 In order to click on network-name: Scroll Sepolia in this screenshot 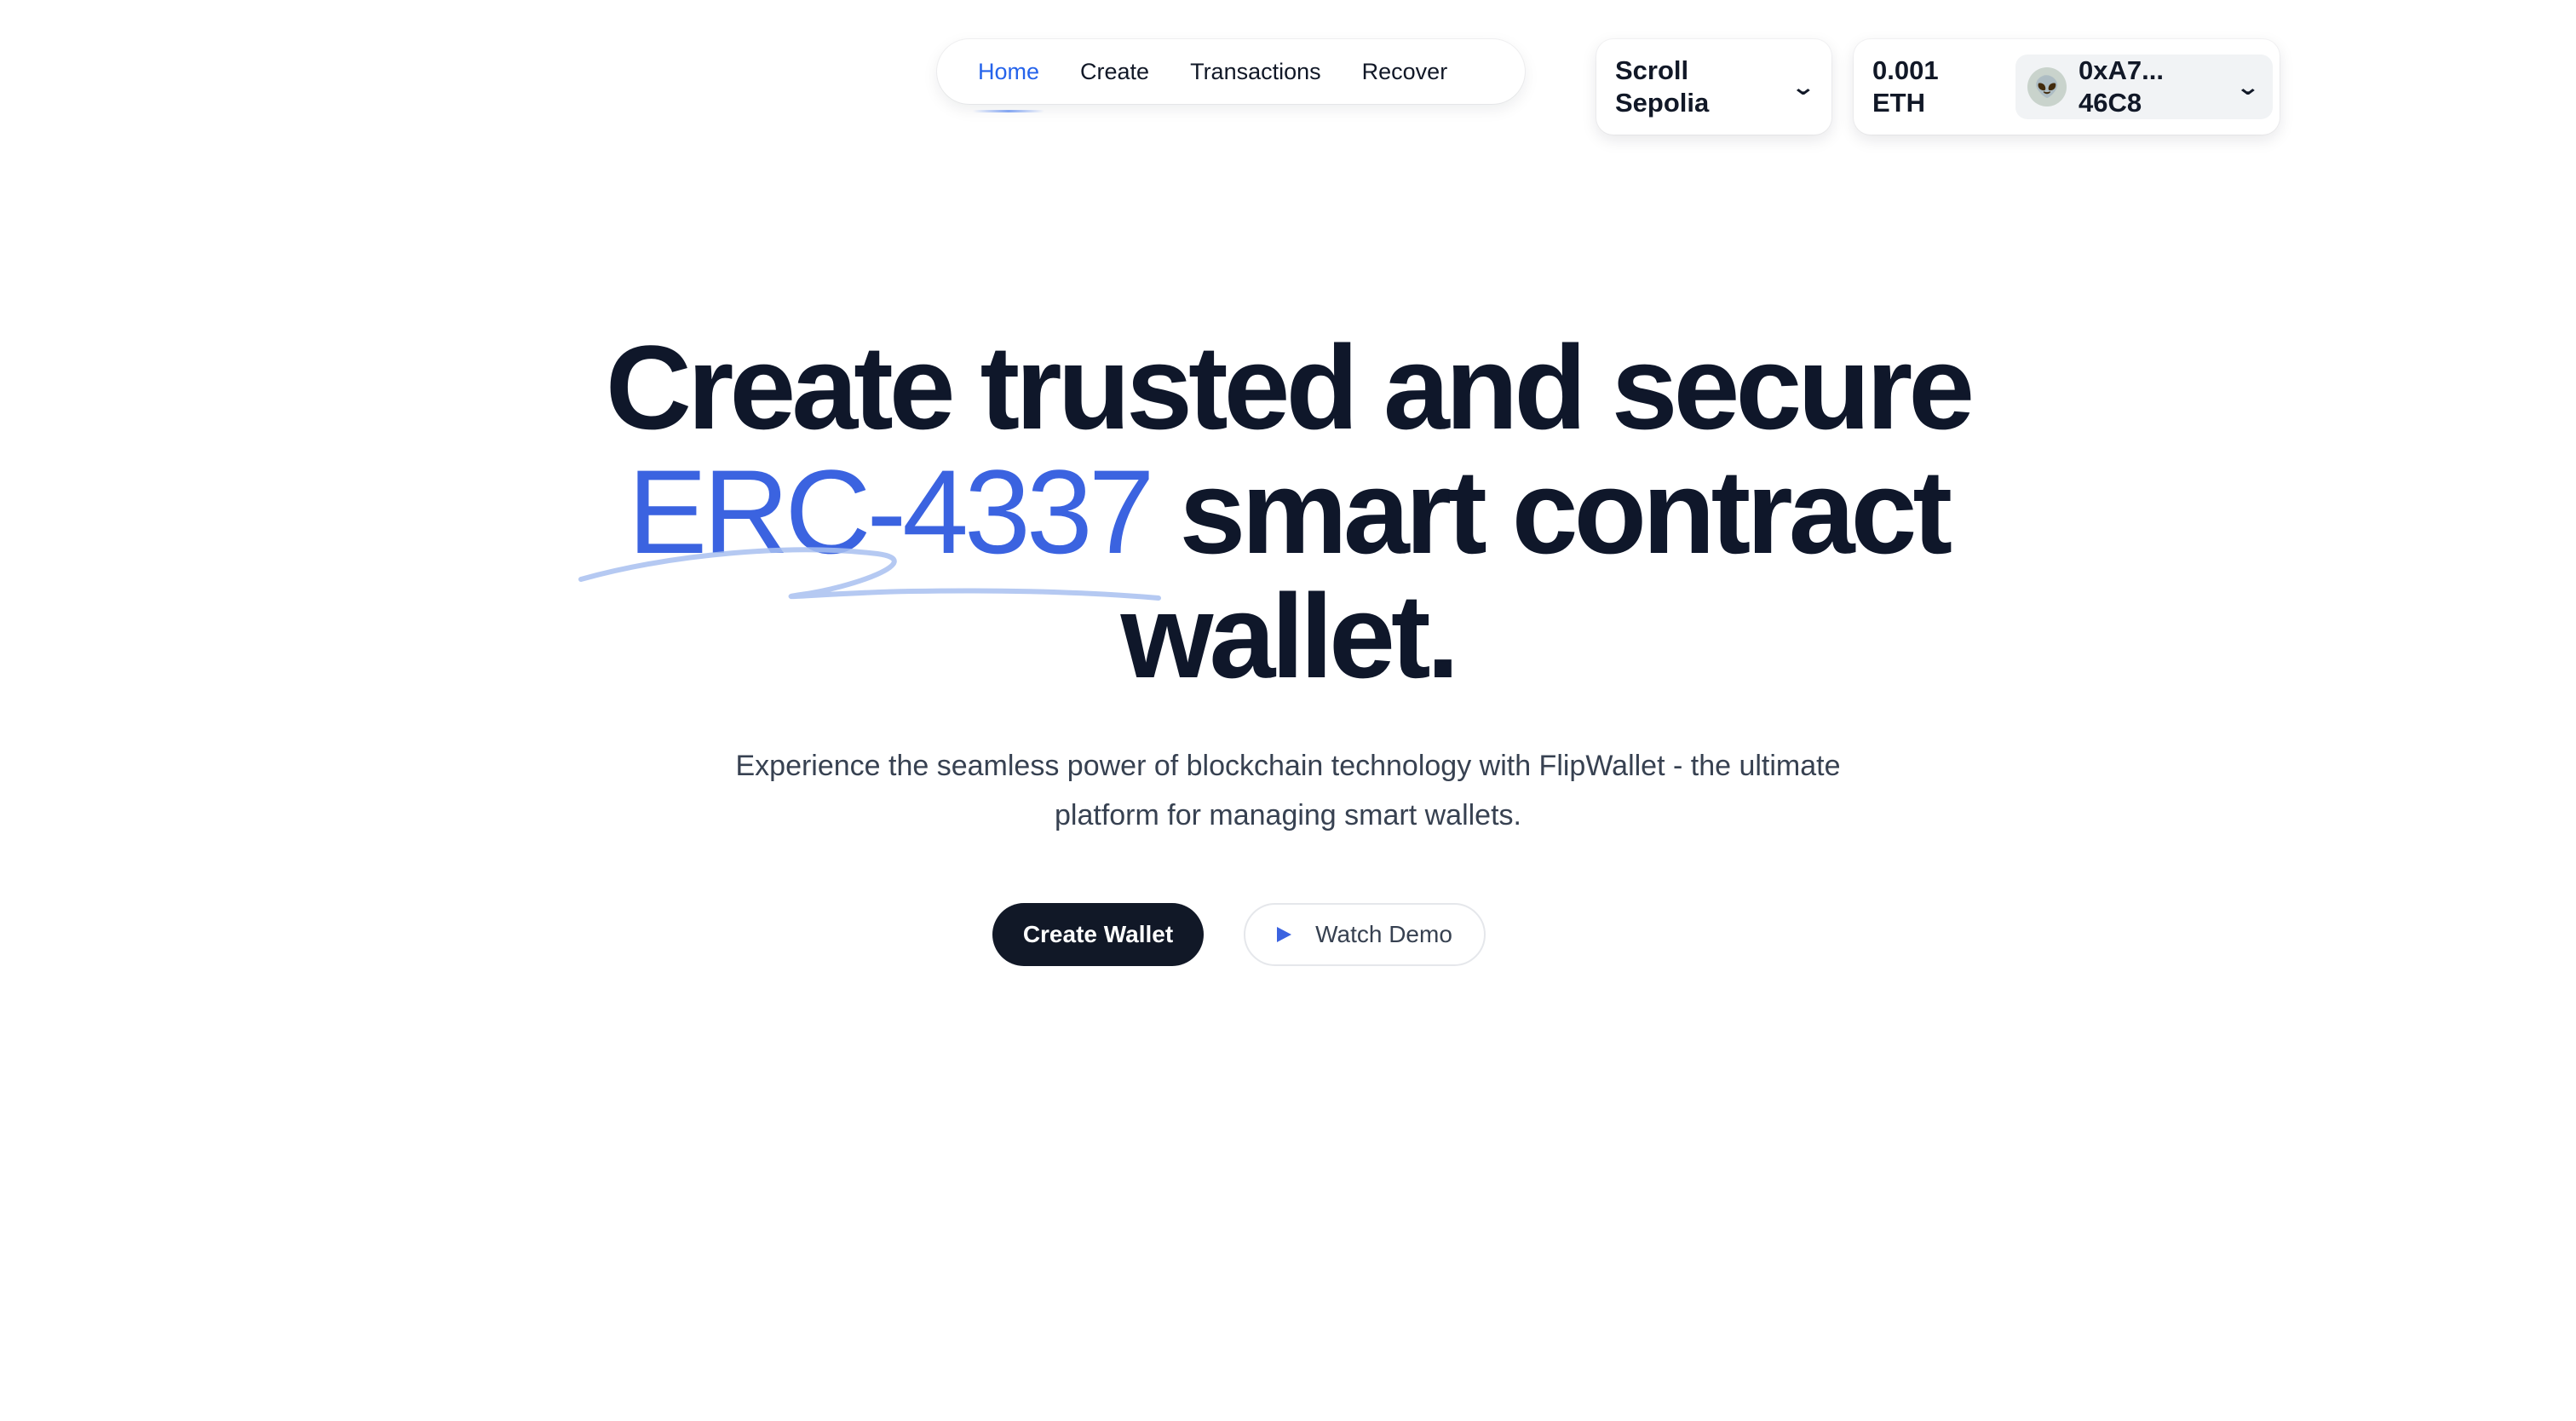, I will do `click(1683, 87)`.